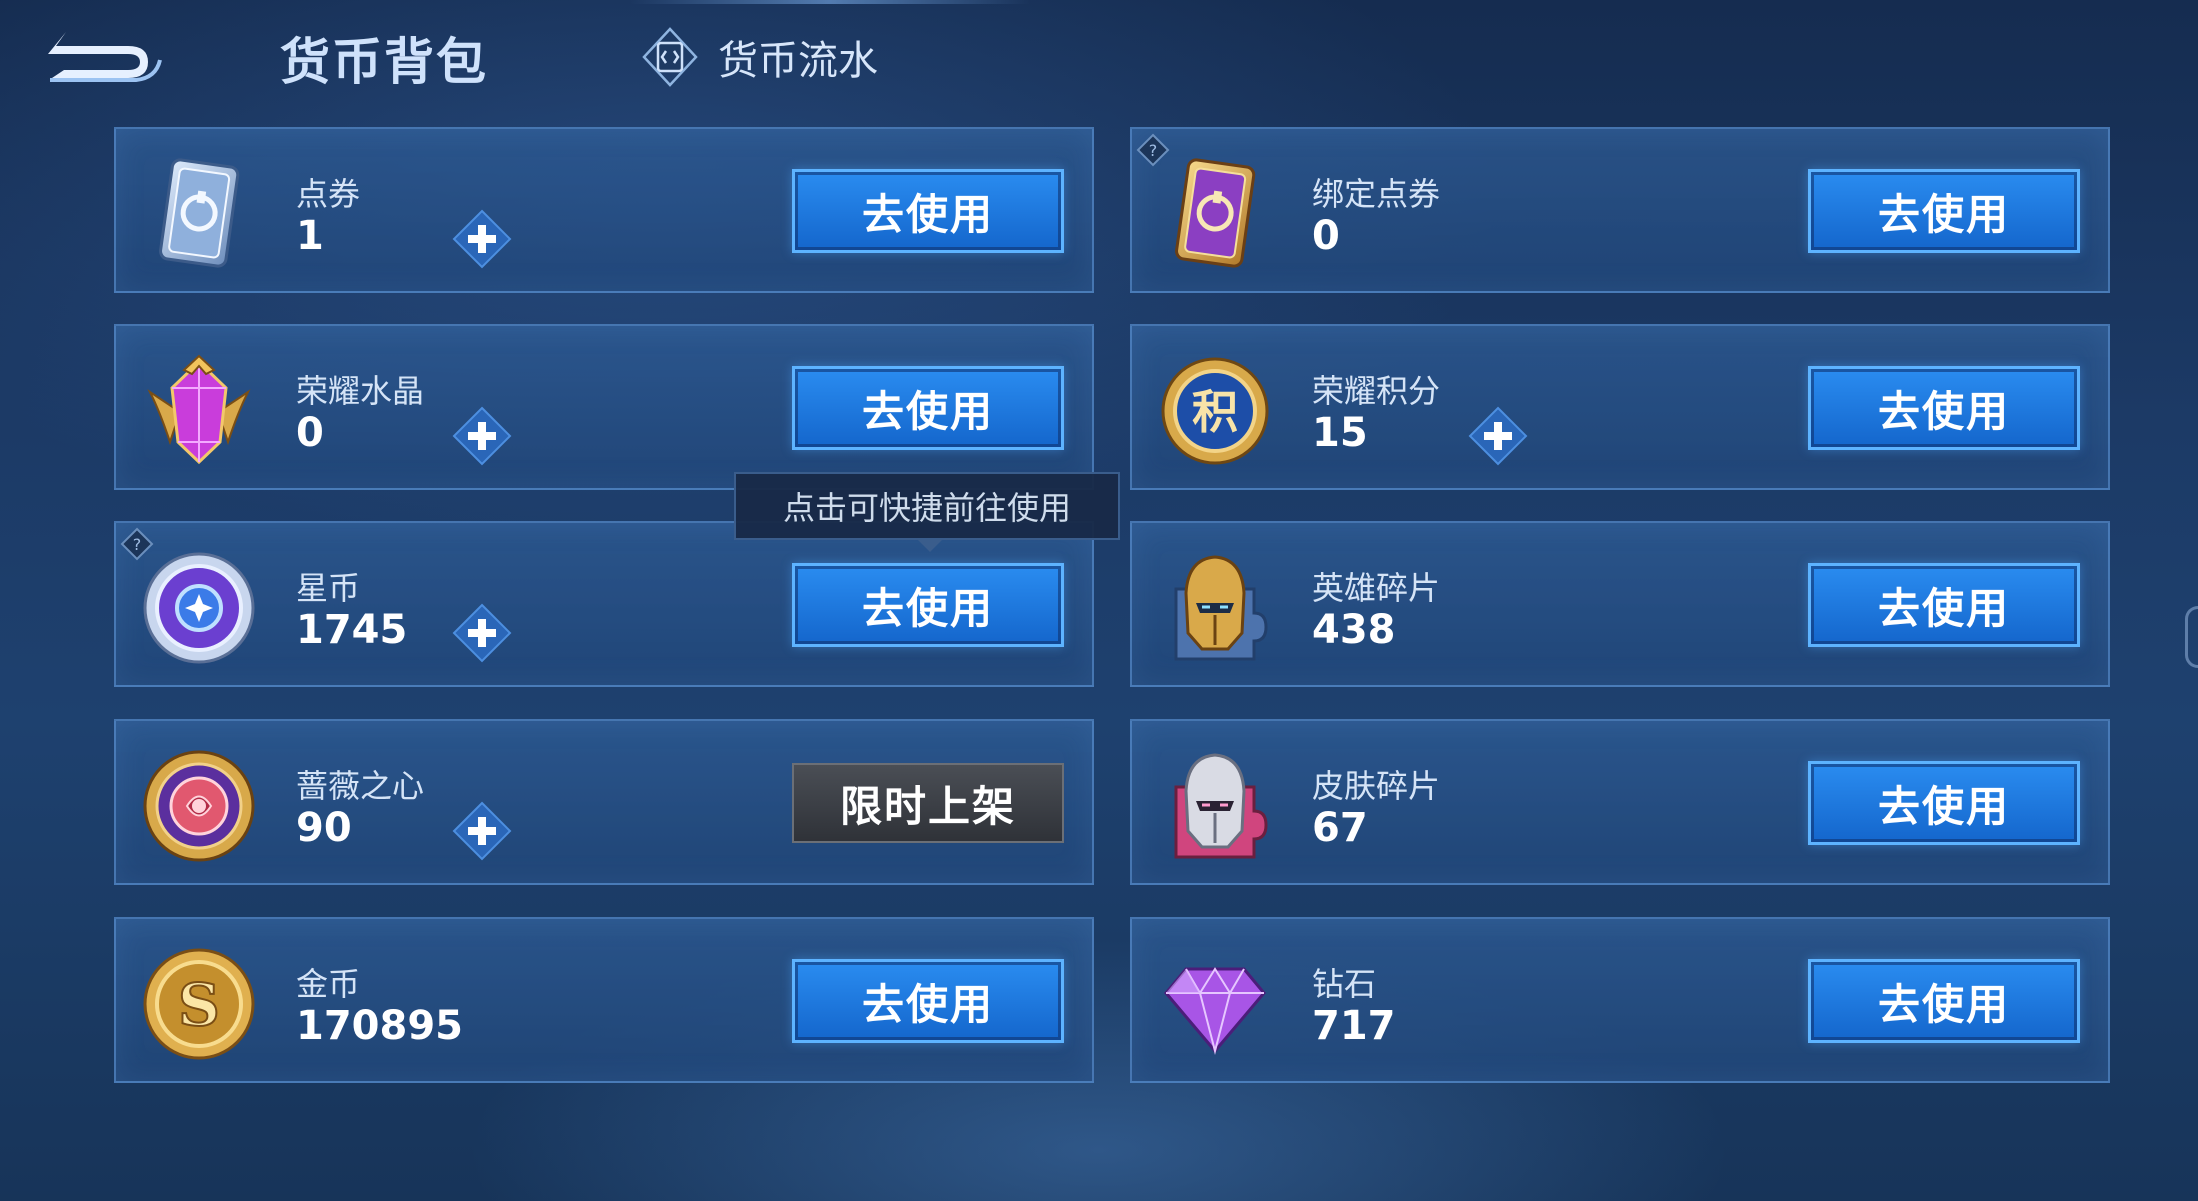 The image size is (2198, 1201). What do you see at coordinates (1099, 60) in the screenshot?
I see `top-bar: 货币背包 货币流水` at bounding box center [1099, 60].